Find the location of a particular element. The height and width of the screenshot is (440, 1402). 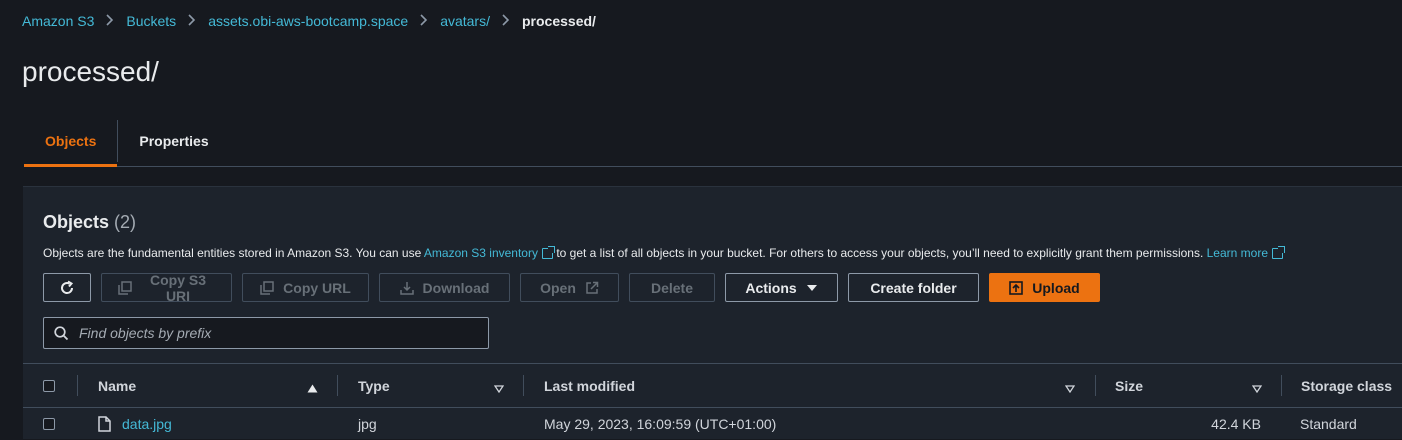

breadcrumb-current: processed/ is located at coordinates (559, 21).